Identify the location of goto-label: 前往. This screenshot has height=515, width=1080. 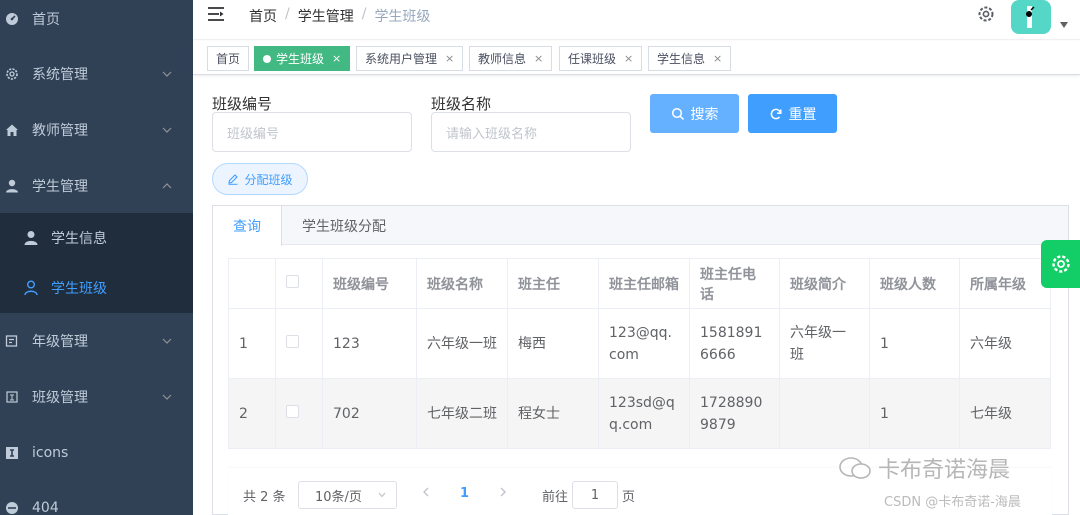
(555, 497).